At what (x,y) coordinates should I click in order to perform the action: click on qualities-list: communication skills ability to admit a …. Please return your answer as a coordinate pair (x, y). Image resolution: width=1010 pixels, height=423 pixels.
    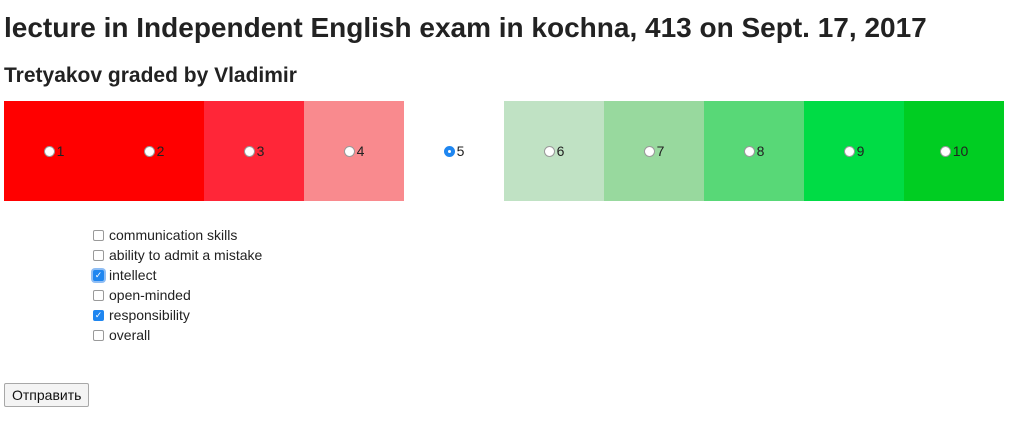
    Looking at the image, I should click on (177, 285).